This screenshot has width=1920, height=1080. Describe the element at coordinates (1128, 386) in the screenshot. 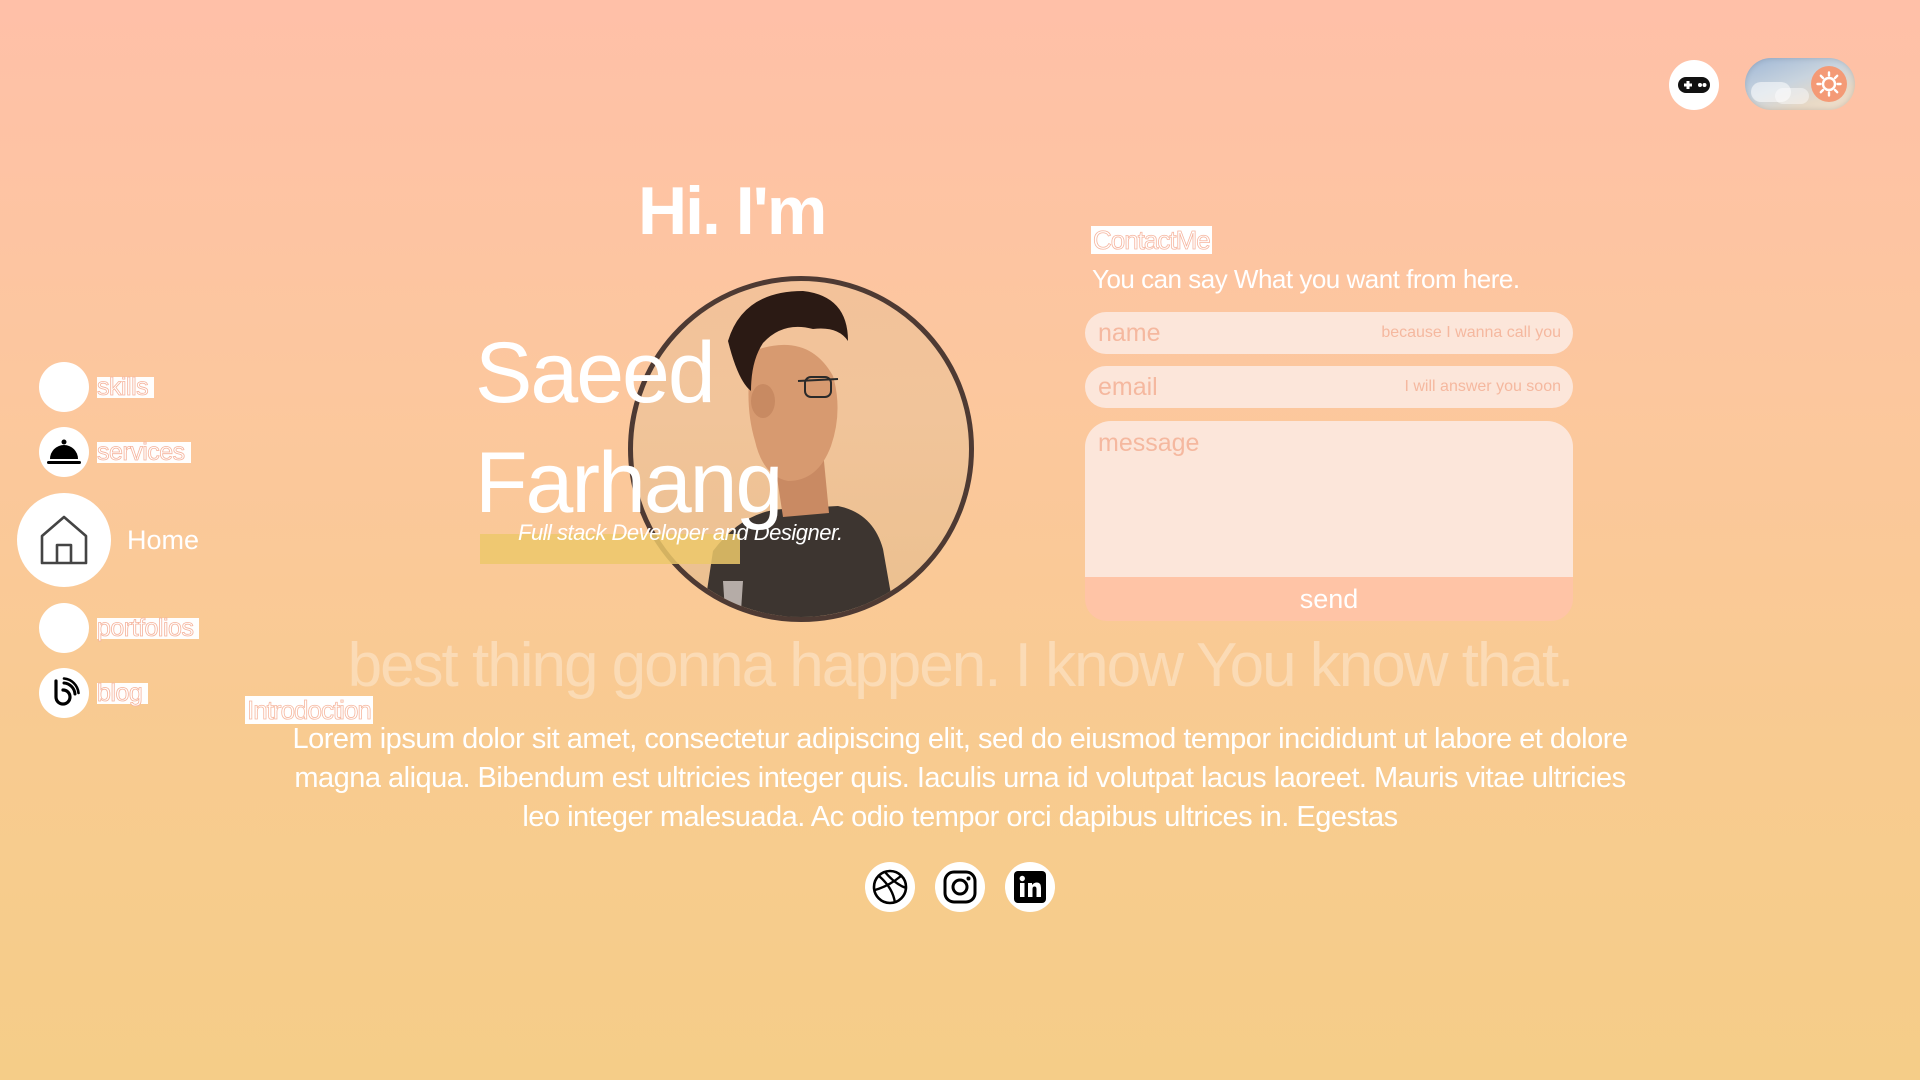

I see `email-placeholder: email` at that location.